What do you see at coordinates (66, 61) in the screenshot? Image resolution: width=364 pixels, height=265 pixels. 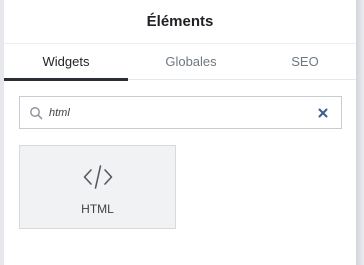 I see `tab-widgets: Widgets` at bounding box center [66, 61].